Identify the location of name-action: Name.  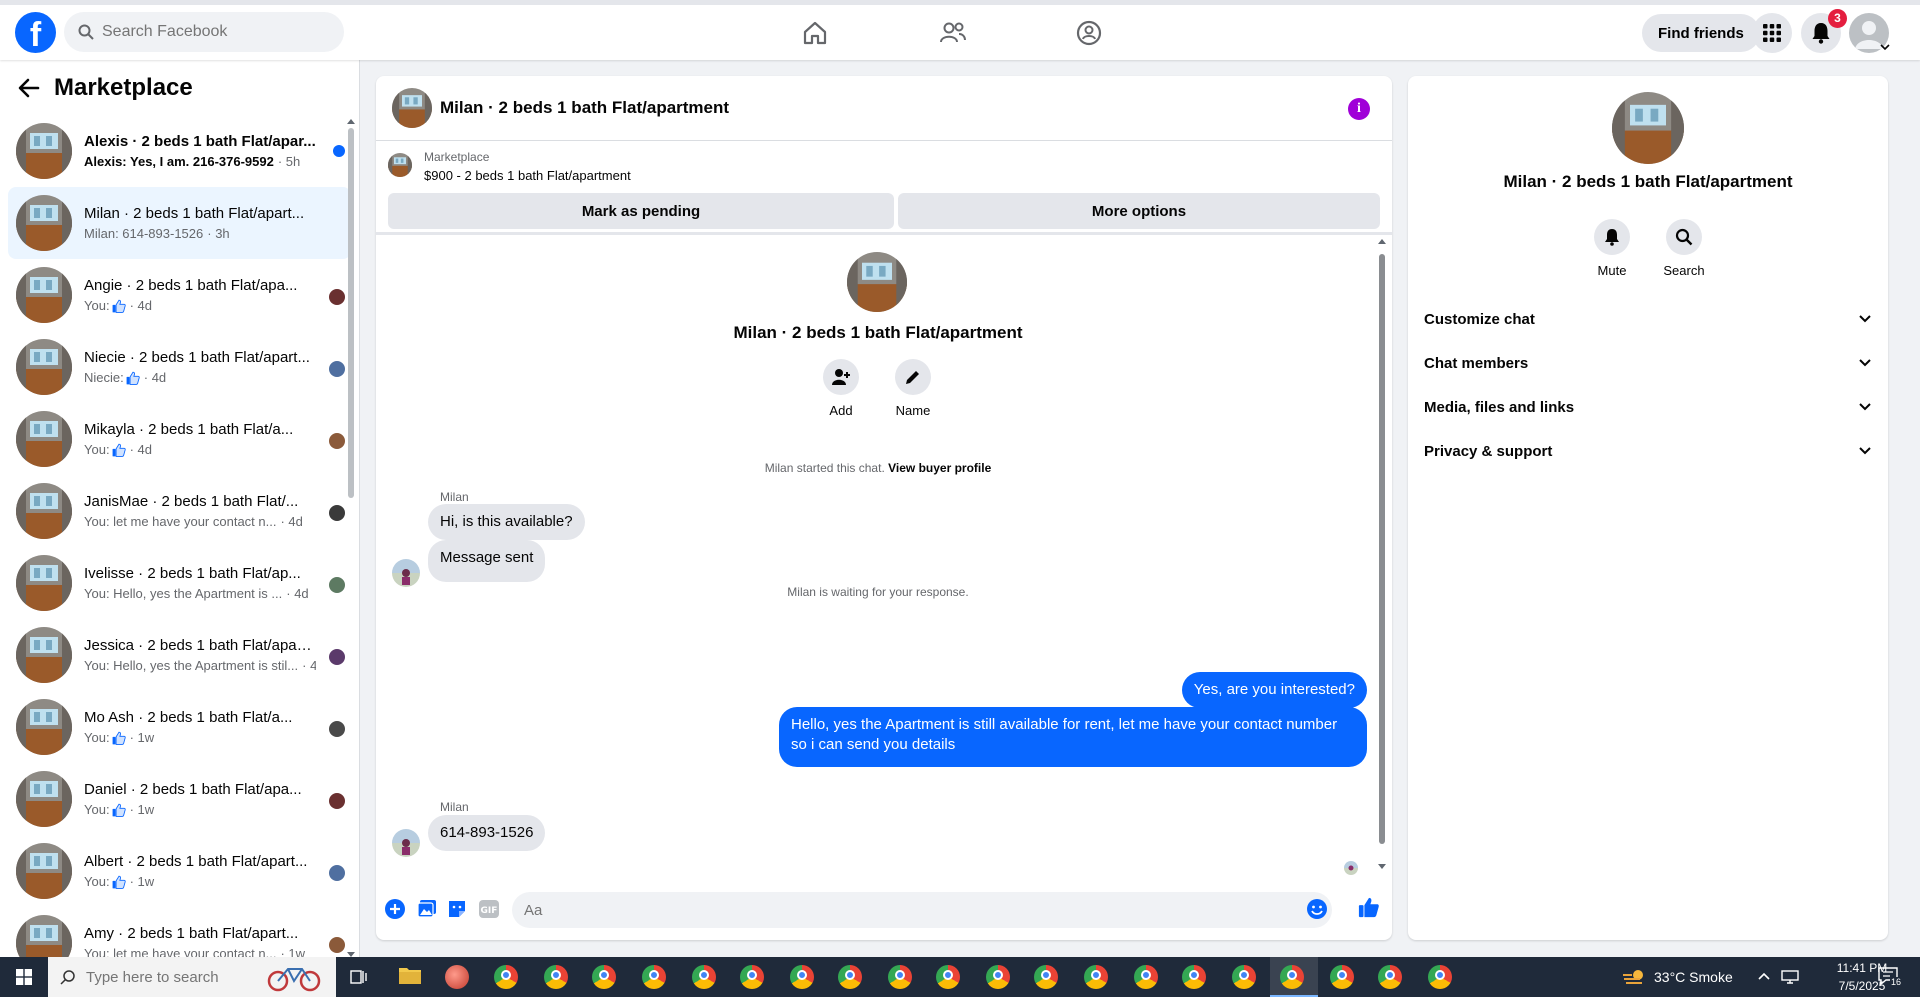
(913, 388).